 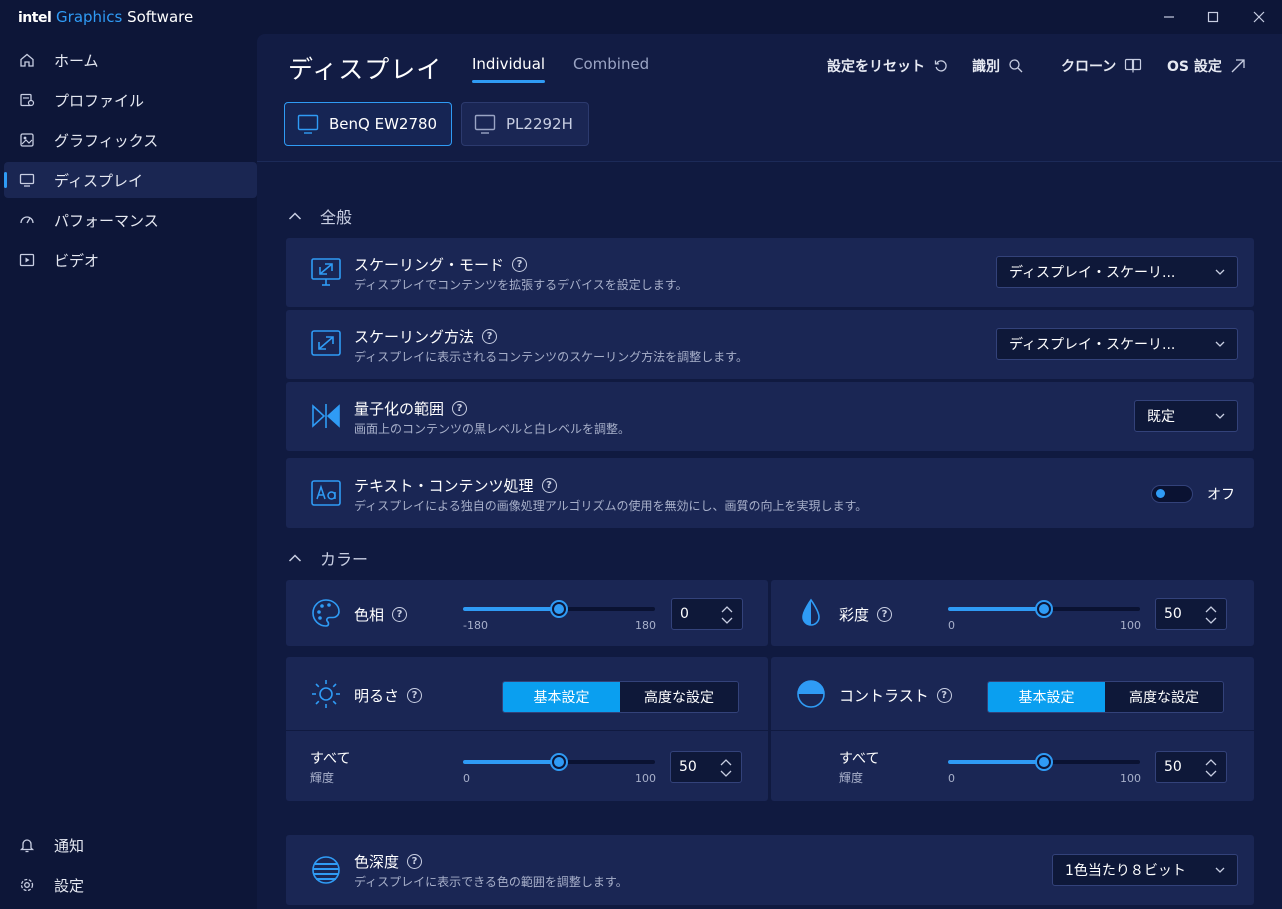 I want to click on quantization-dropdown: 既定, so click(x=1186, y=416).